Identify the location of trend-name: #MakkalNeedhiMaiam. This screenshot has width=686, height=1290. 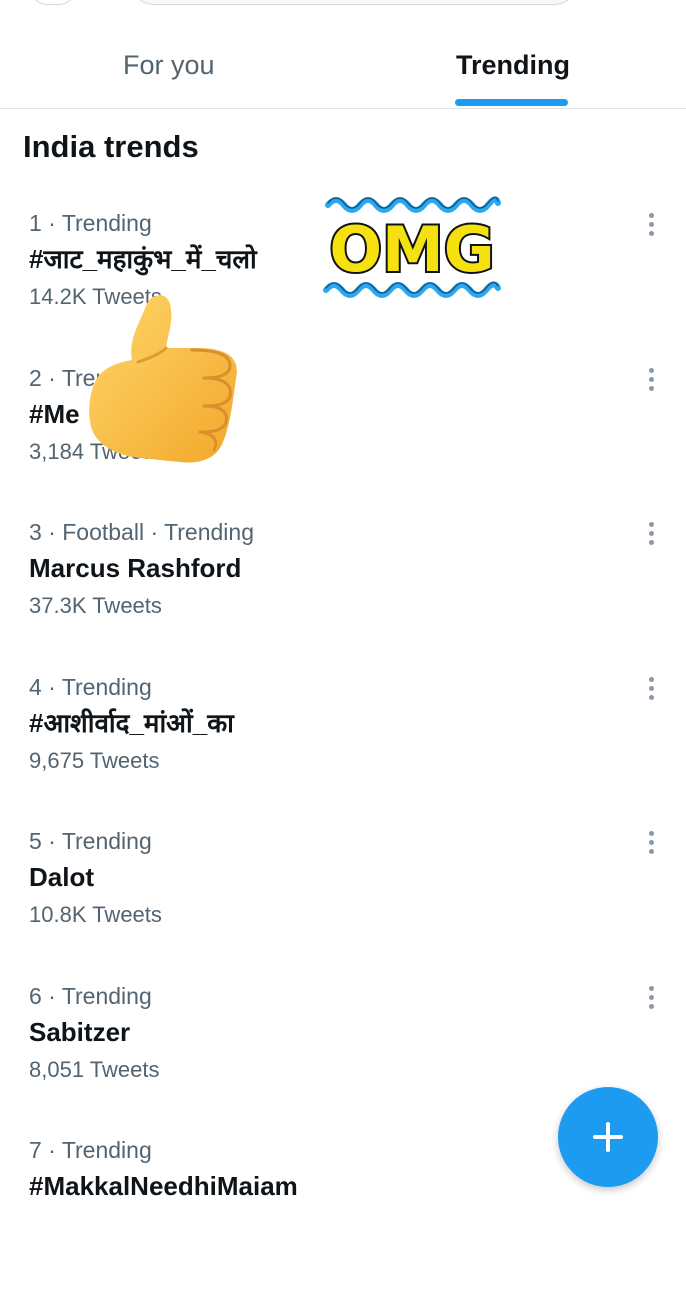
(163, 1186).